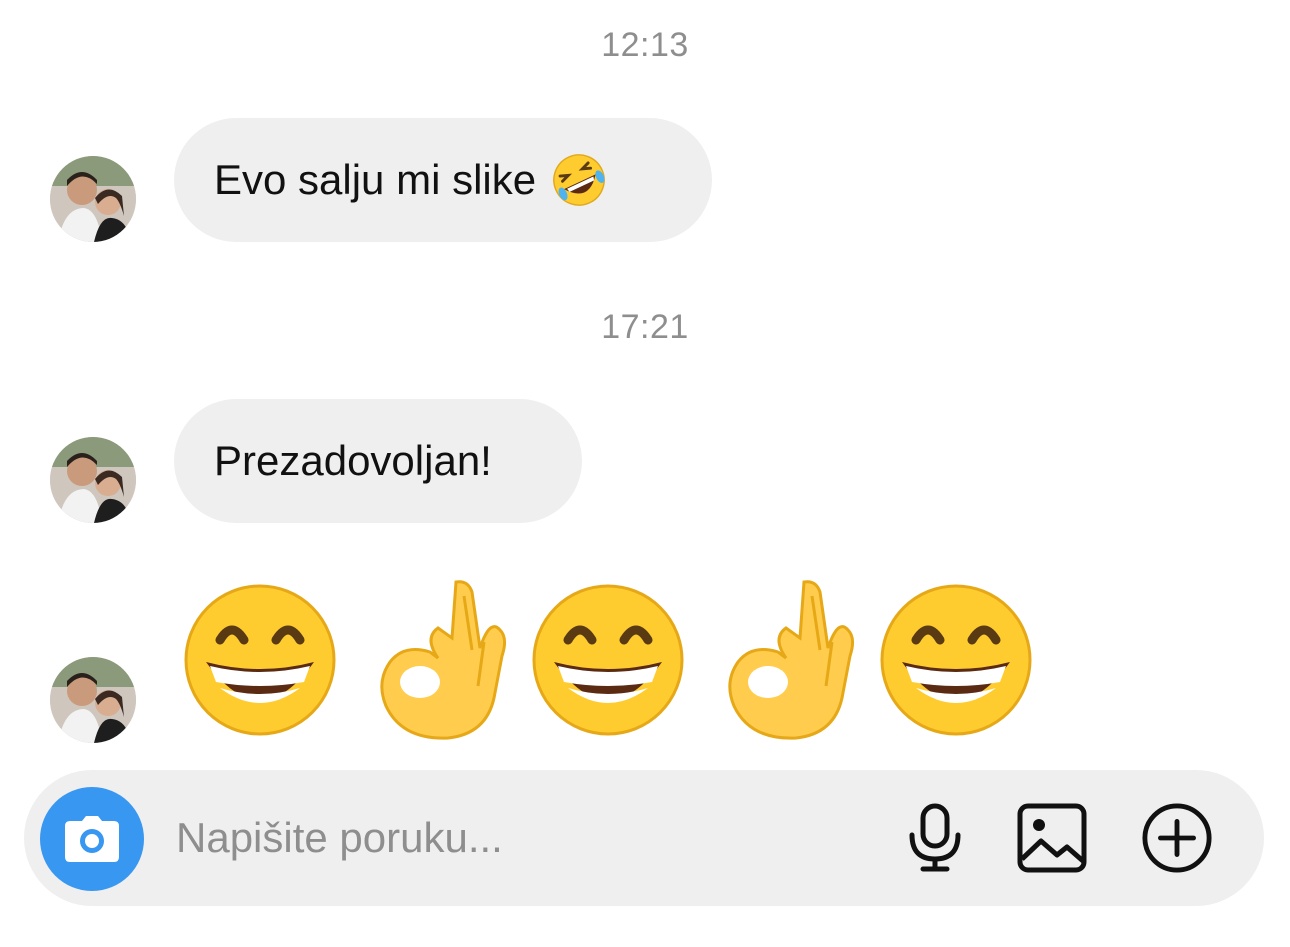 The width and height of the screenshot is (1290, 947). I want to click on timestamp: 17:21, so click(645, 327).